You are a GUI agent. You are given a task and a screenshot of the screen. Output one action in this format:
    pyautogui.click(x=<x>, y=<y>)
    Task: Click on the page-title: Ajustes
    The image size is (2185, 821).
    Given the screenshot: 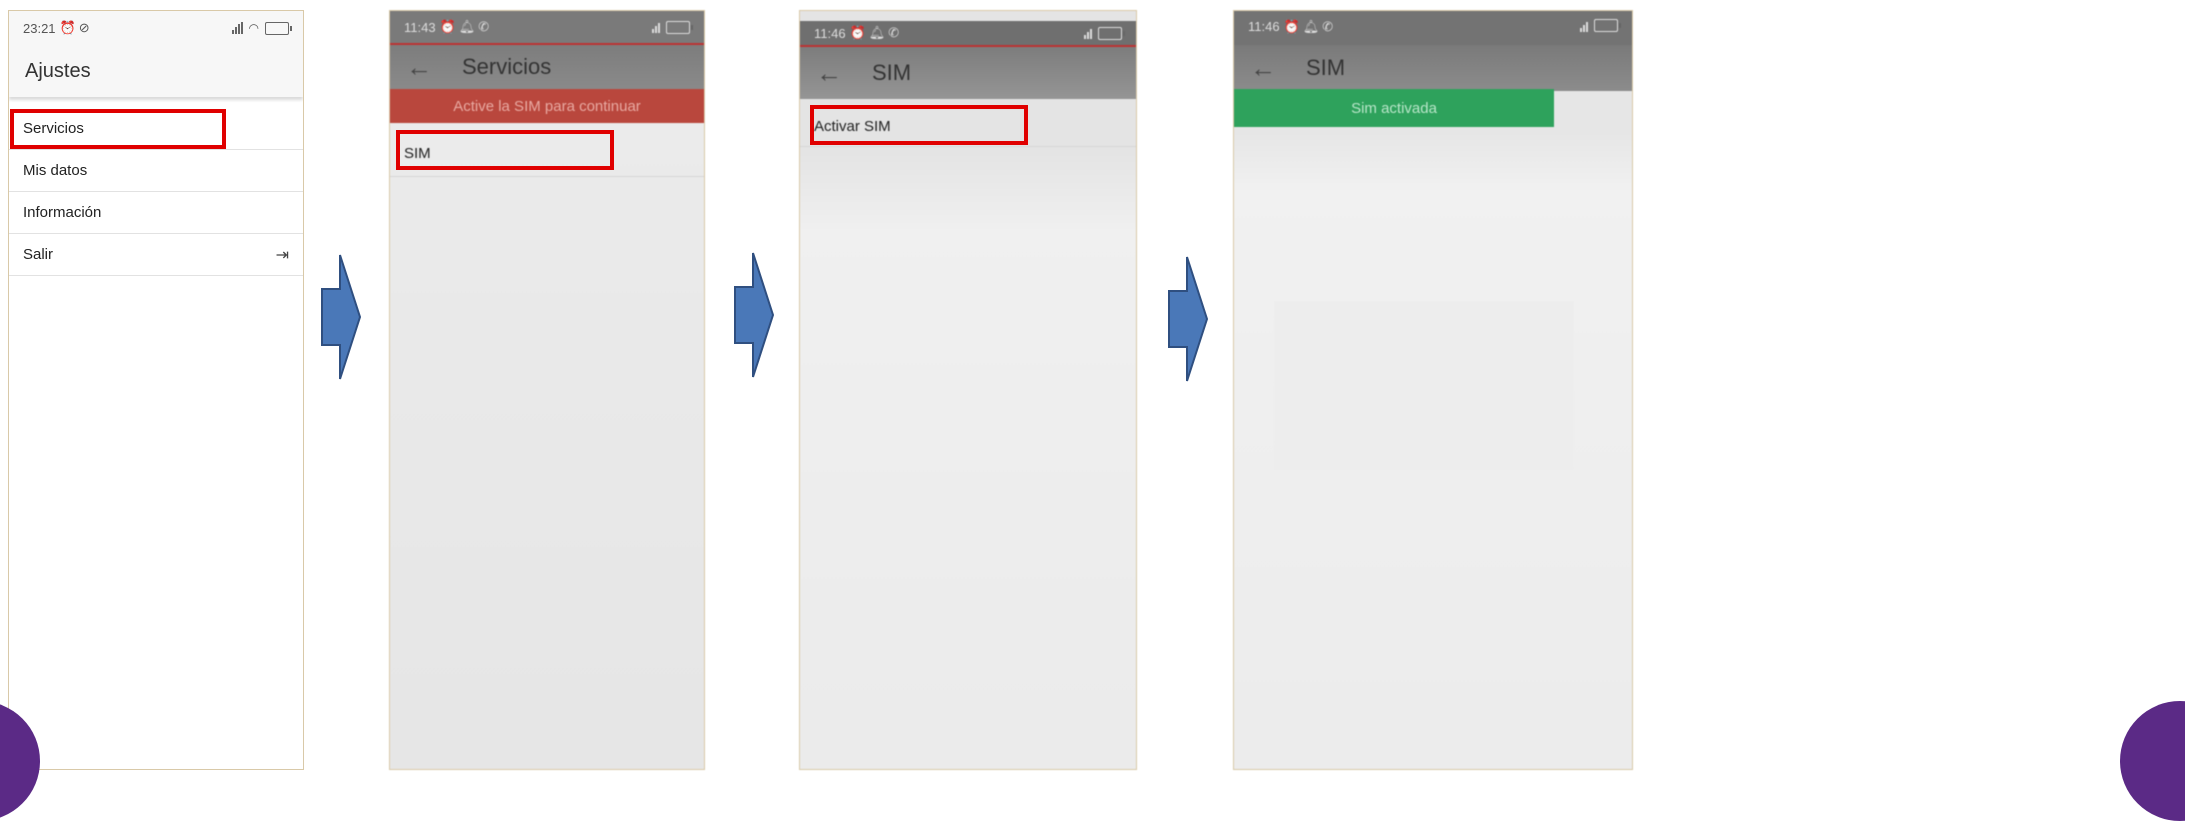 What is the action you would take?
    pyautogui.click(x=58, y=70)
    